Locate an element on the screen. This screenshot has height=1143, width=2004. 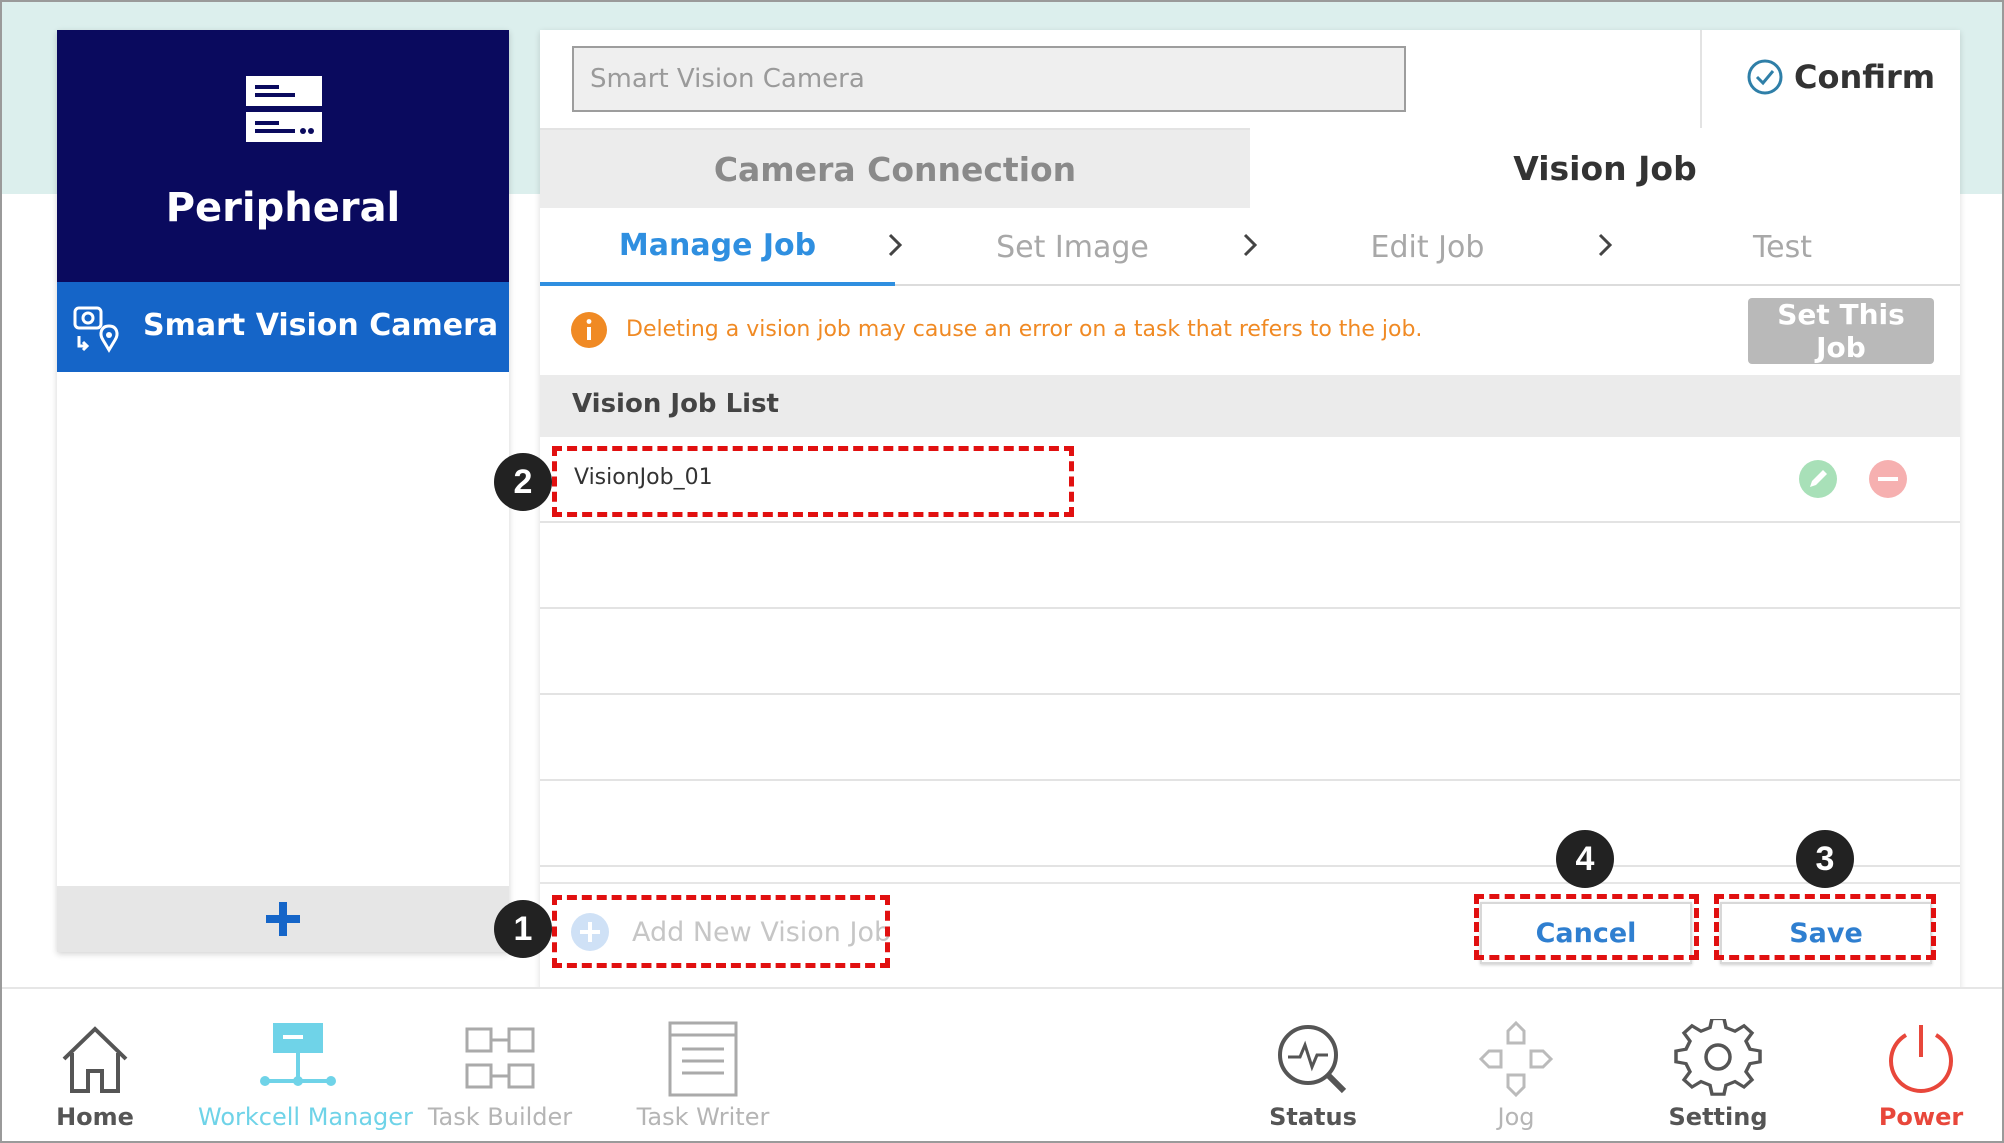
check-circle-icon is located at coordinates (1765, 77).